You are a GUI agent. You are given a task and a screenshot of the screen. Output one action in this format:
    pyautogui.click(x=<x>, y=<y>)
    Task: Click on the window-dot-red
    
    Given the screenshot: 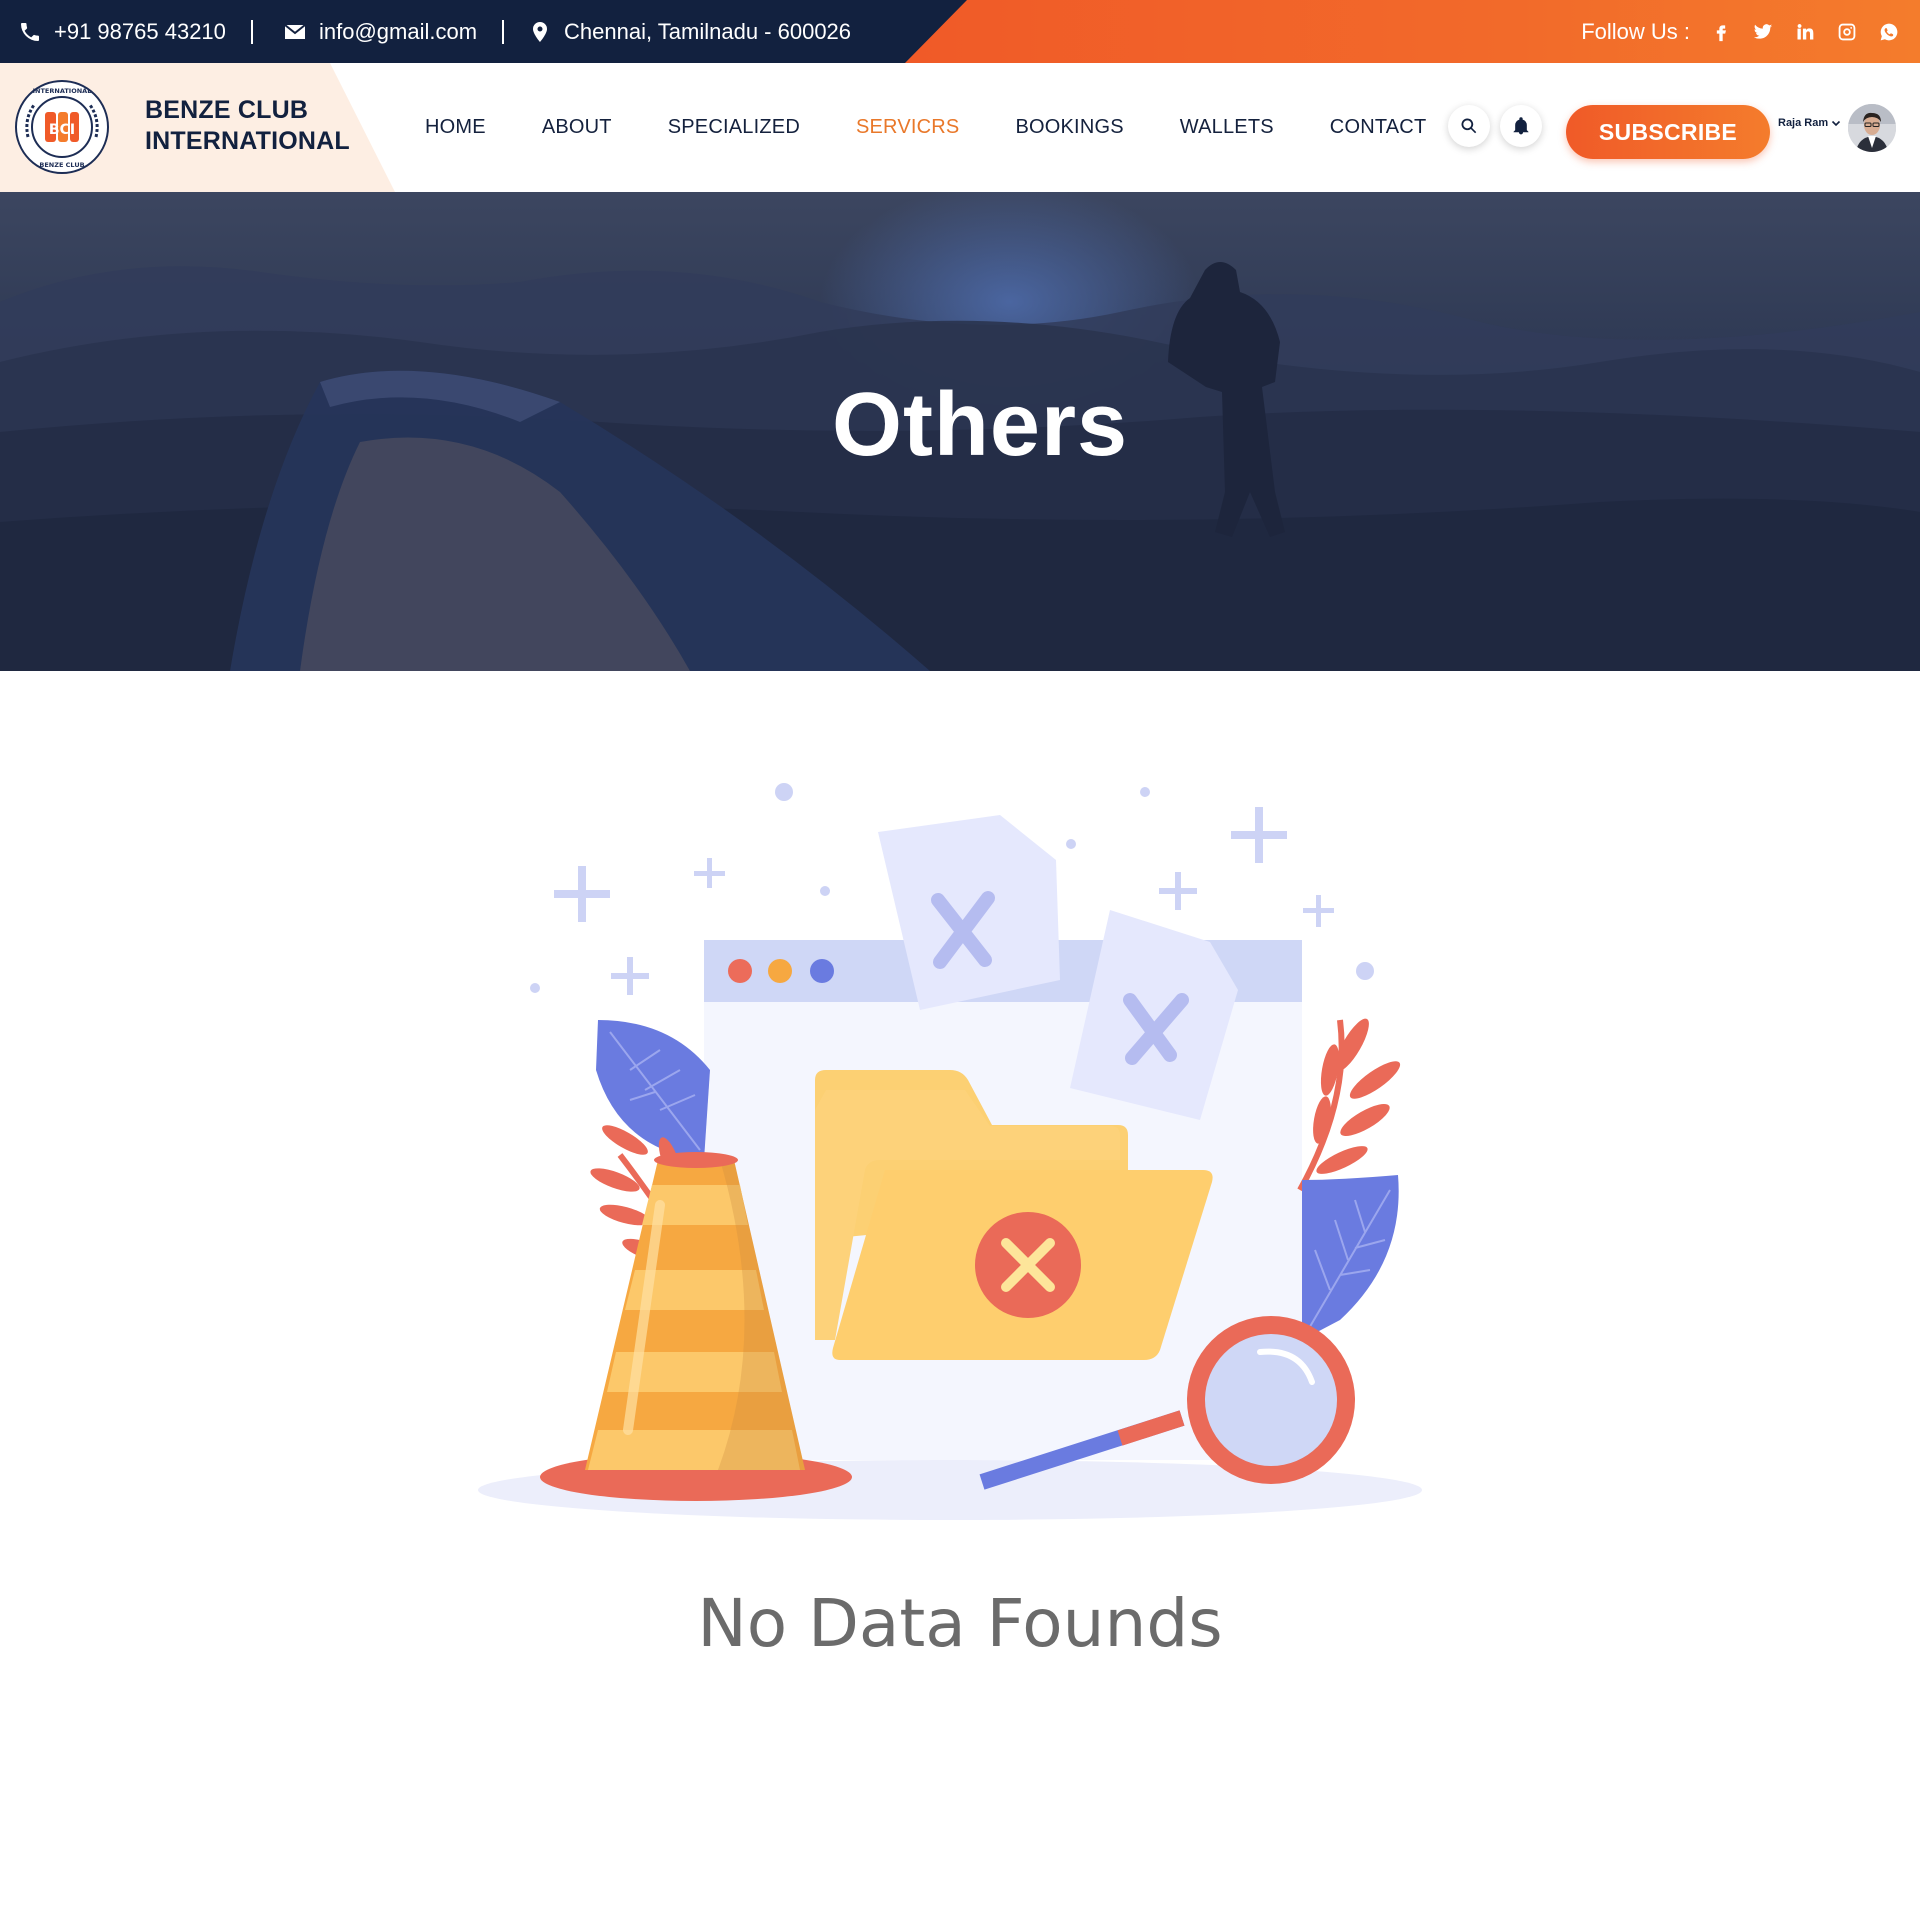 What is the action you would take?
    pyautogui.click(x=740, y=971)
    